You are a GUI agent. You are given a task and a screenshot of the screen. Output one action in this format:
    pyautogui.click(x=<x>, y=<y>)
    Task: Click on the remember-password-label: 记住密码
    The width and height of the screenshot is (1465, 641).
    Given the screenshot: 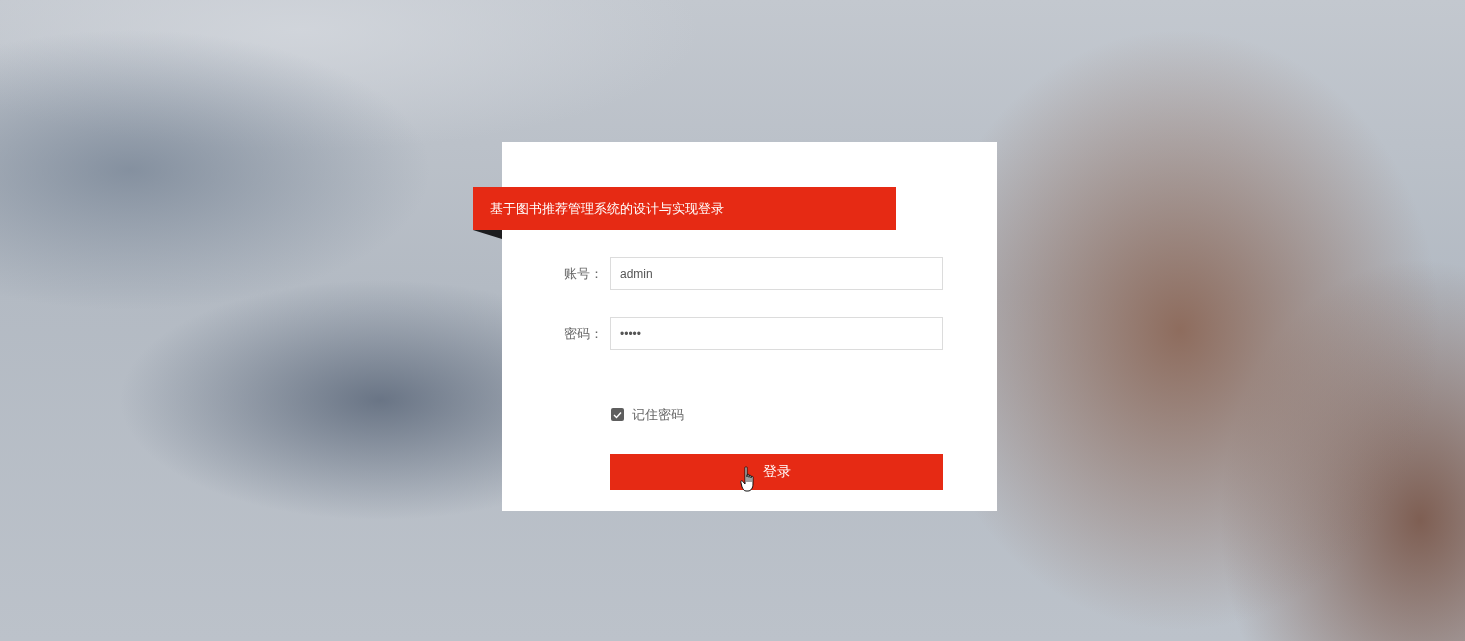 What is the action you would take?
    pyautogui.click(x=658, y=415)
    